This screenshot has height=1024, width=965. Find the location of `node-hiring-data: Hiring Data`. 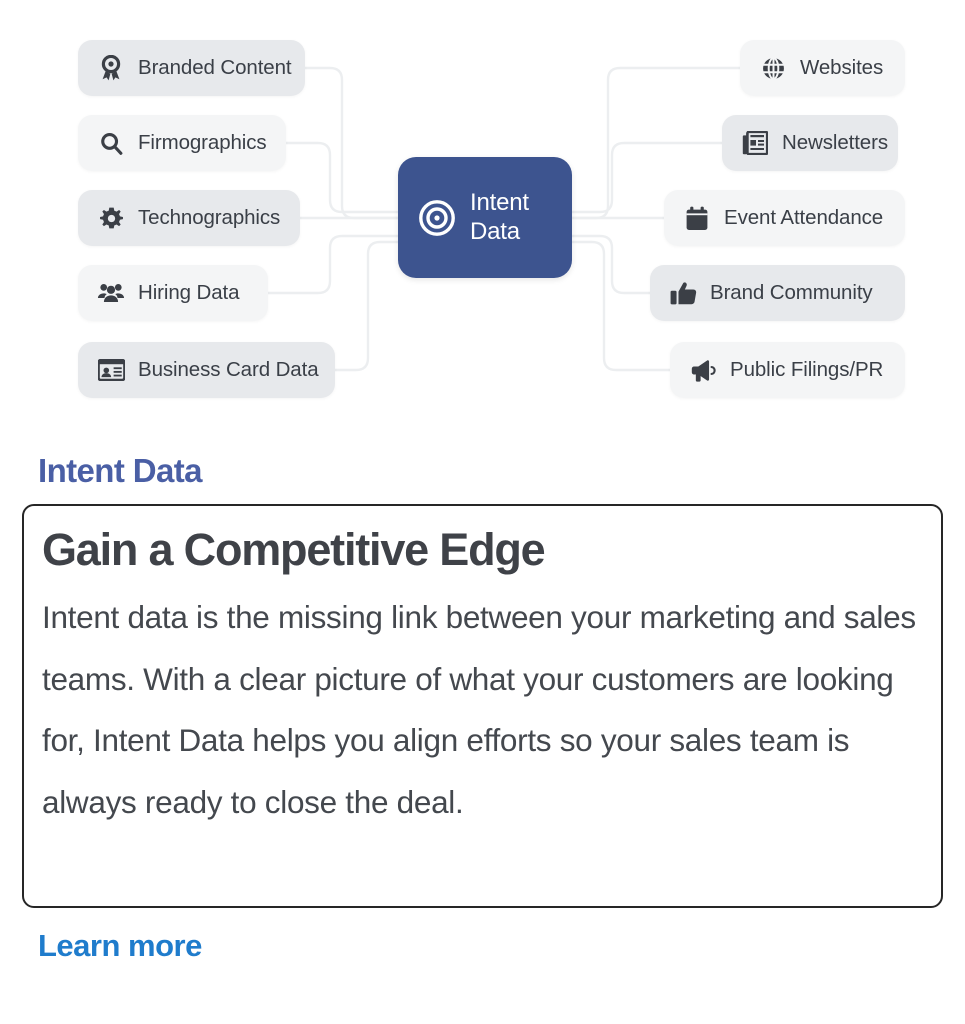

node-hiring-data: Hiring Data is located at coordinates (173, 293).